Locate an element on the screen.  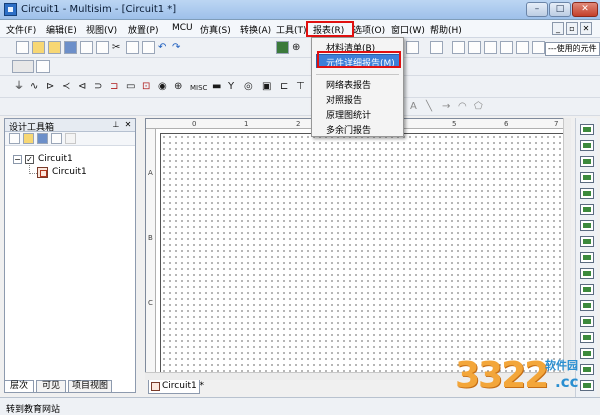
analog-icon: ⊲ is located at coordinates (82, 87).